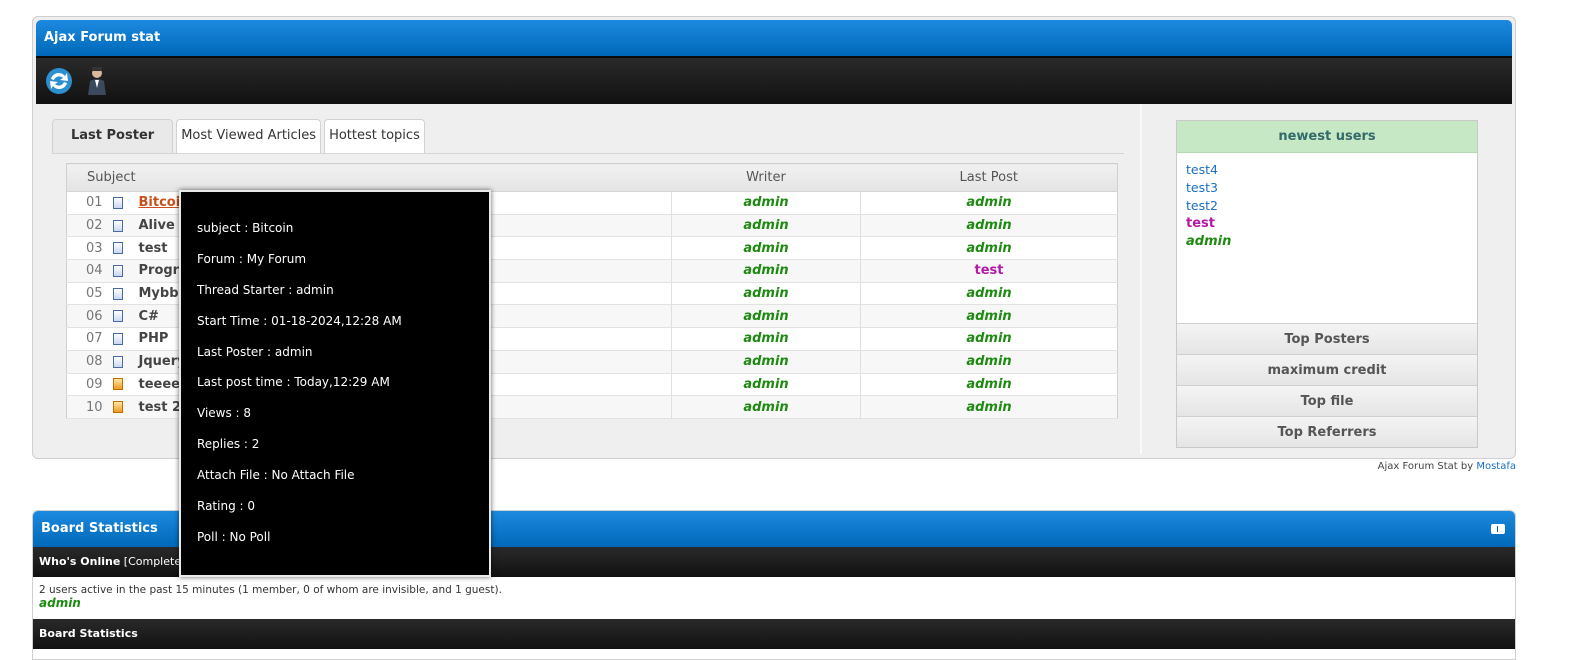  I want to click on tooltip-line: Start Time : 01-18-2024,12:28 AM, so click(299, 320).